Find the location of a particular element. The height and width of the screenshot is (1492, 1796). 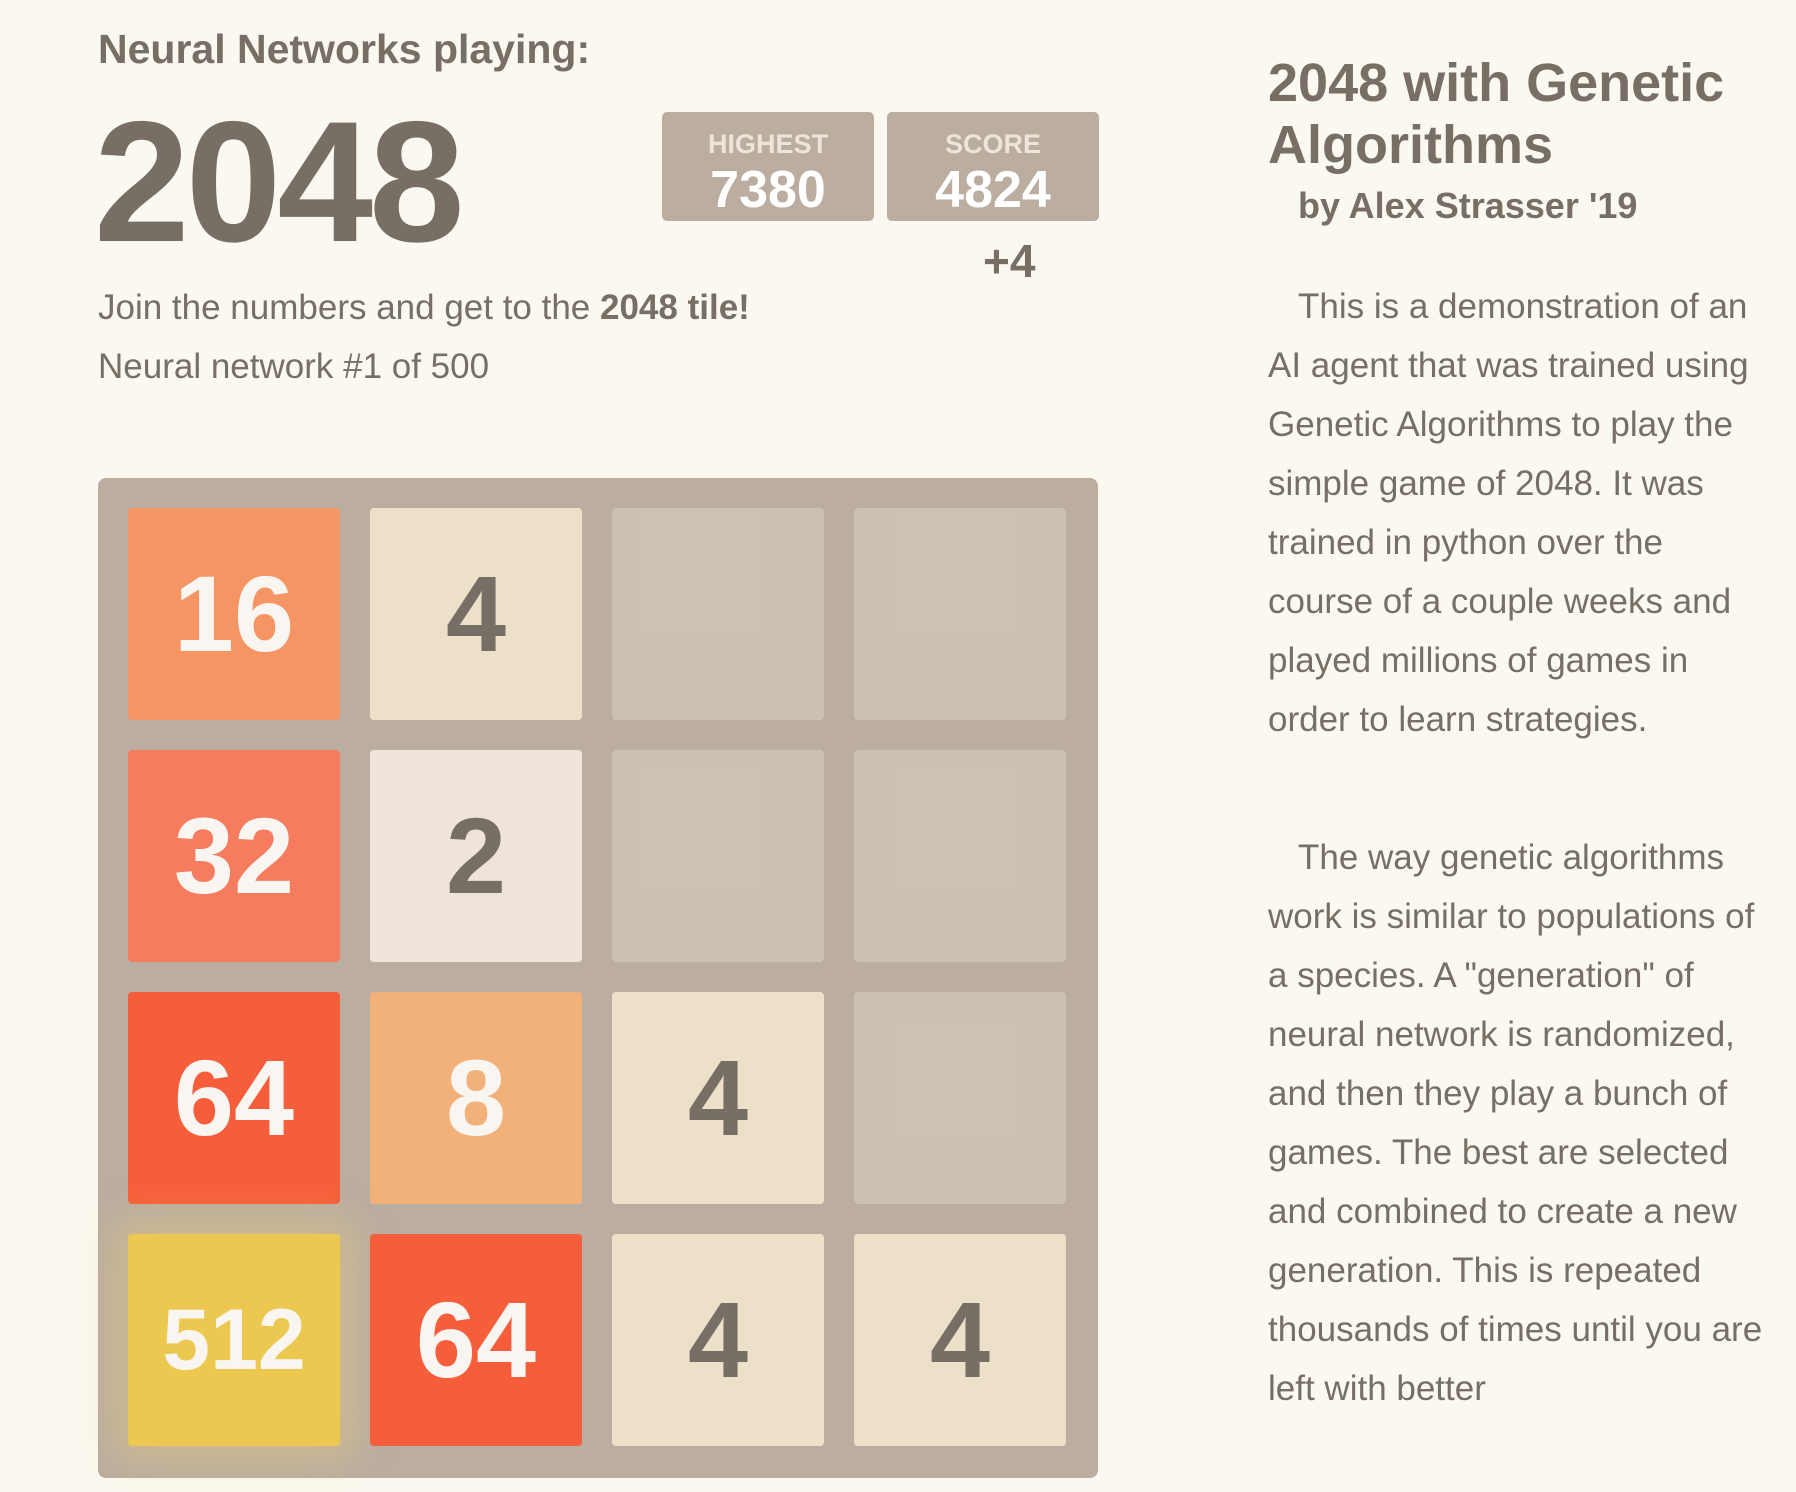

highest-score-value: 7380 is located at coordinates (768, 190).